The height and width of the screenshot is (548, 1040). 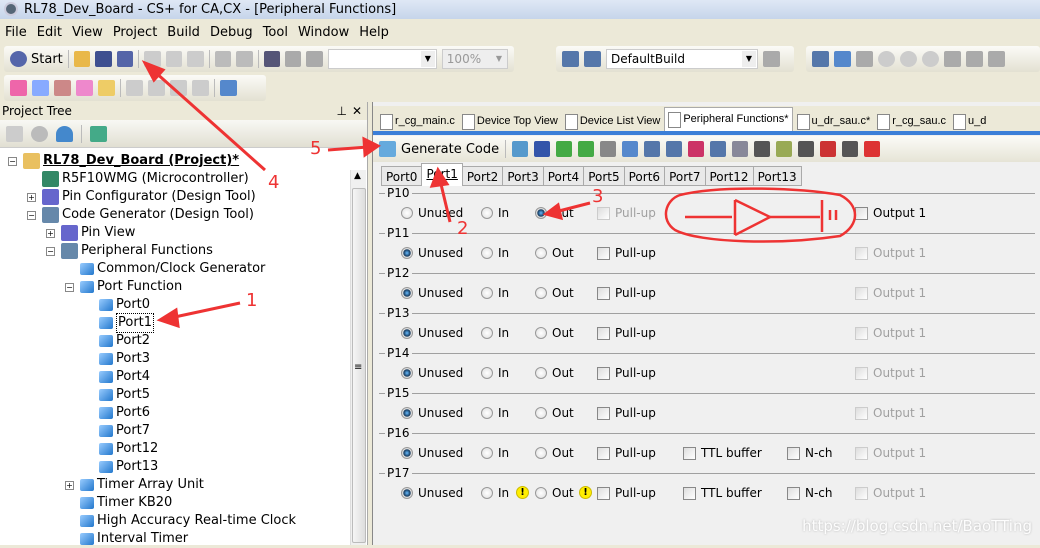 I want to click on tree-item: +Interval Timer, so click(x=126, y=539).